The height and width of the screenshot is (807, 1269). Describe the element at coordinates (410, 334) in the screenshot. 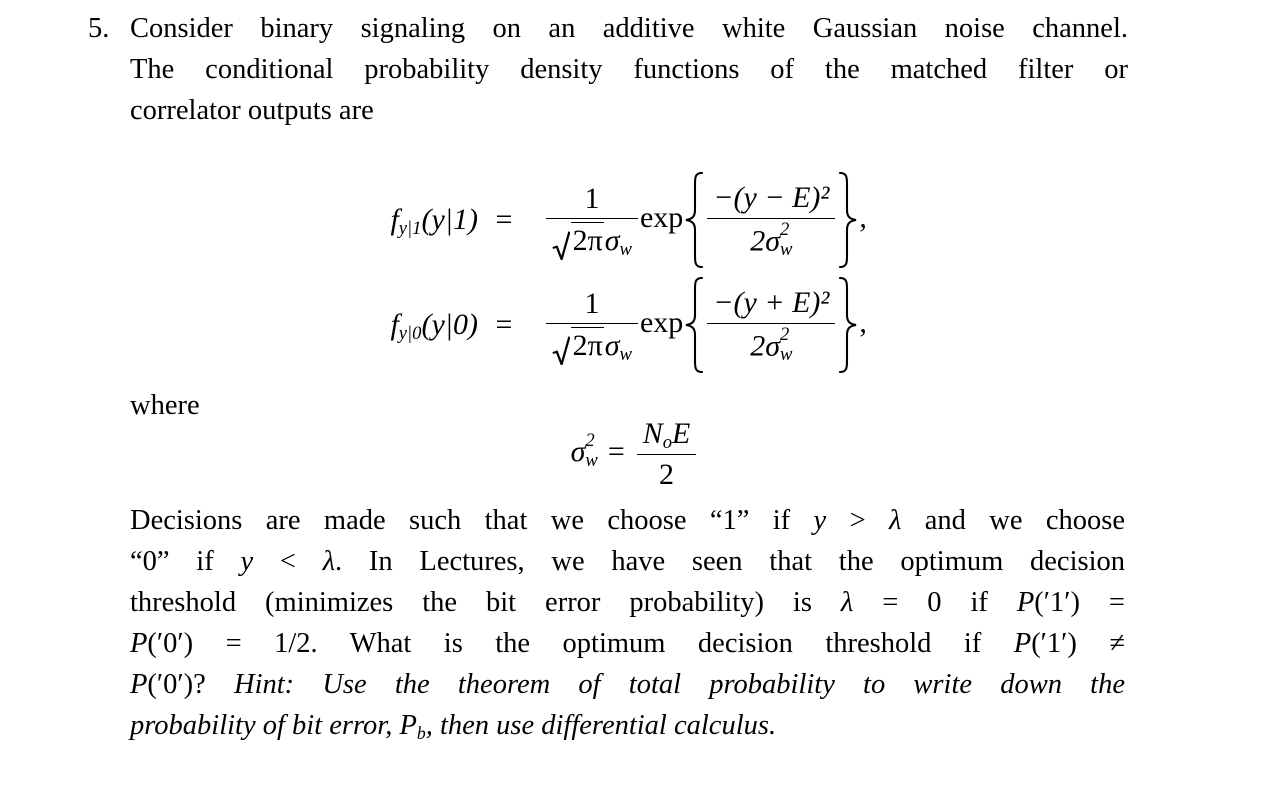

I see `f-subscript: y|0` at that location.